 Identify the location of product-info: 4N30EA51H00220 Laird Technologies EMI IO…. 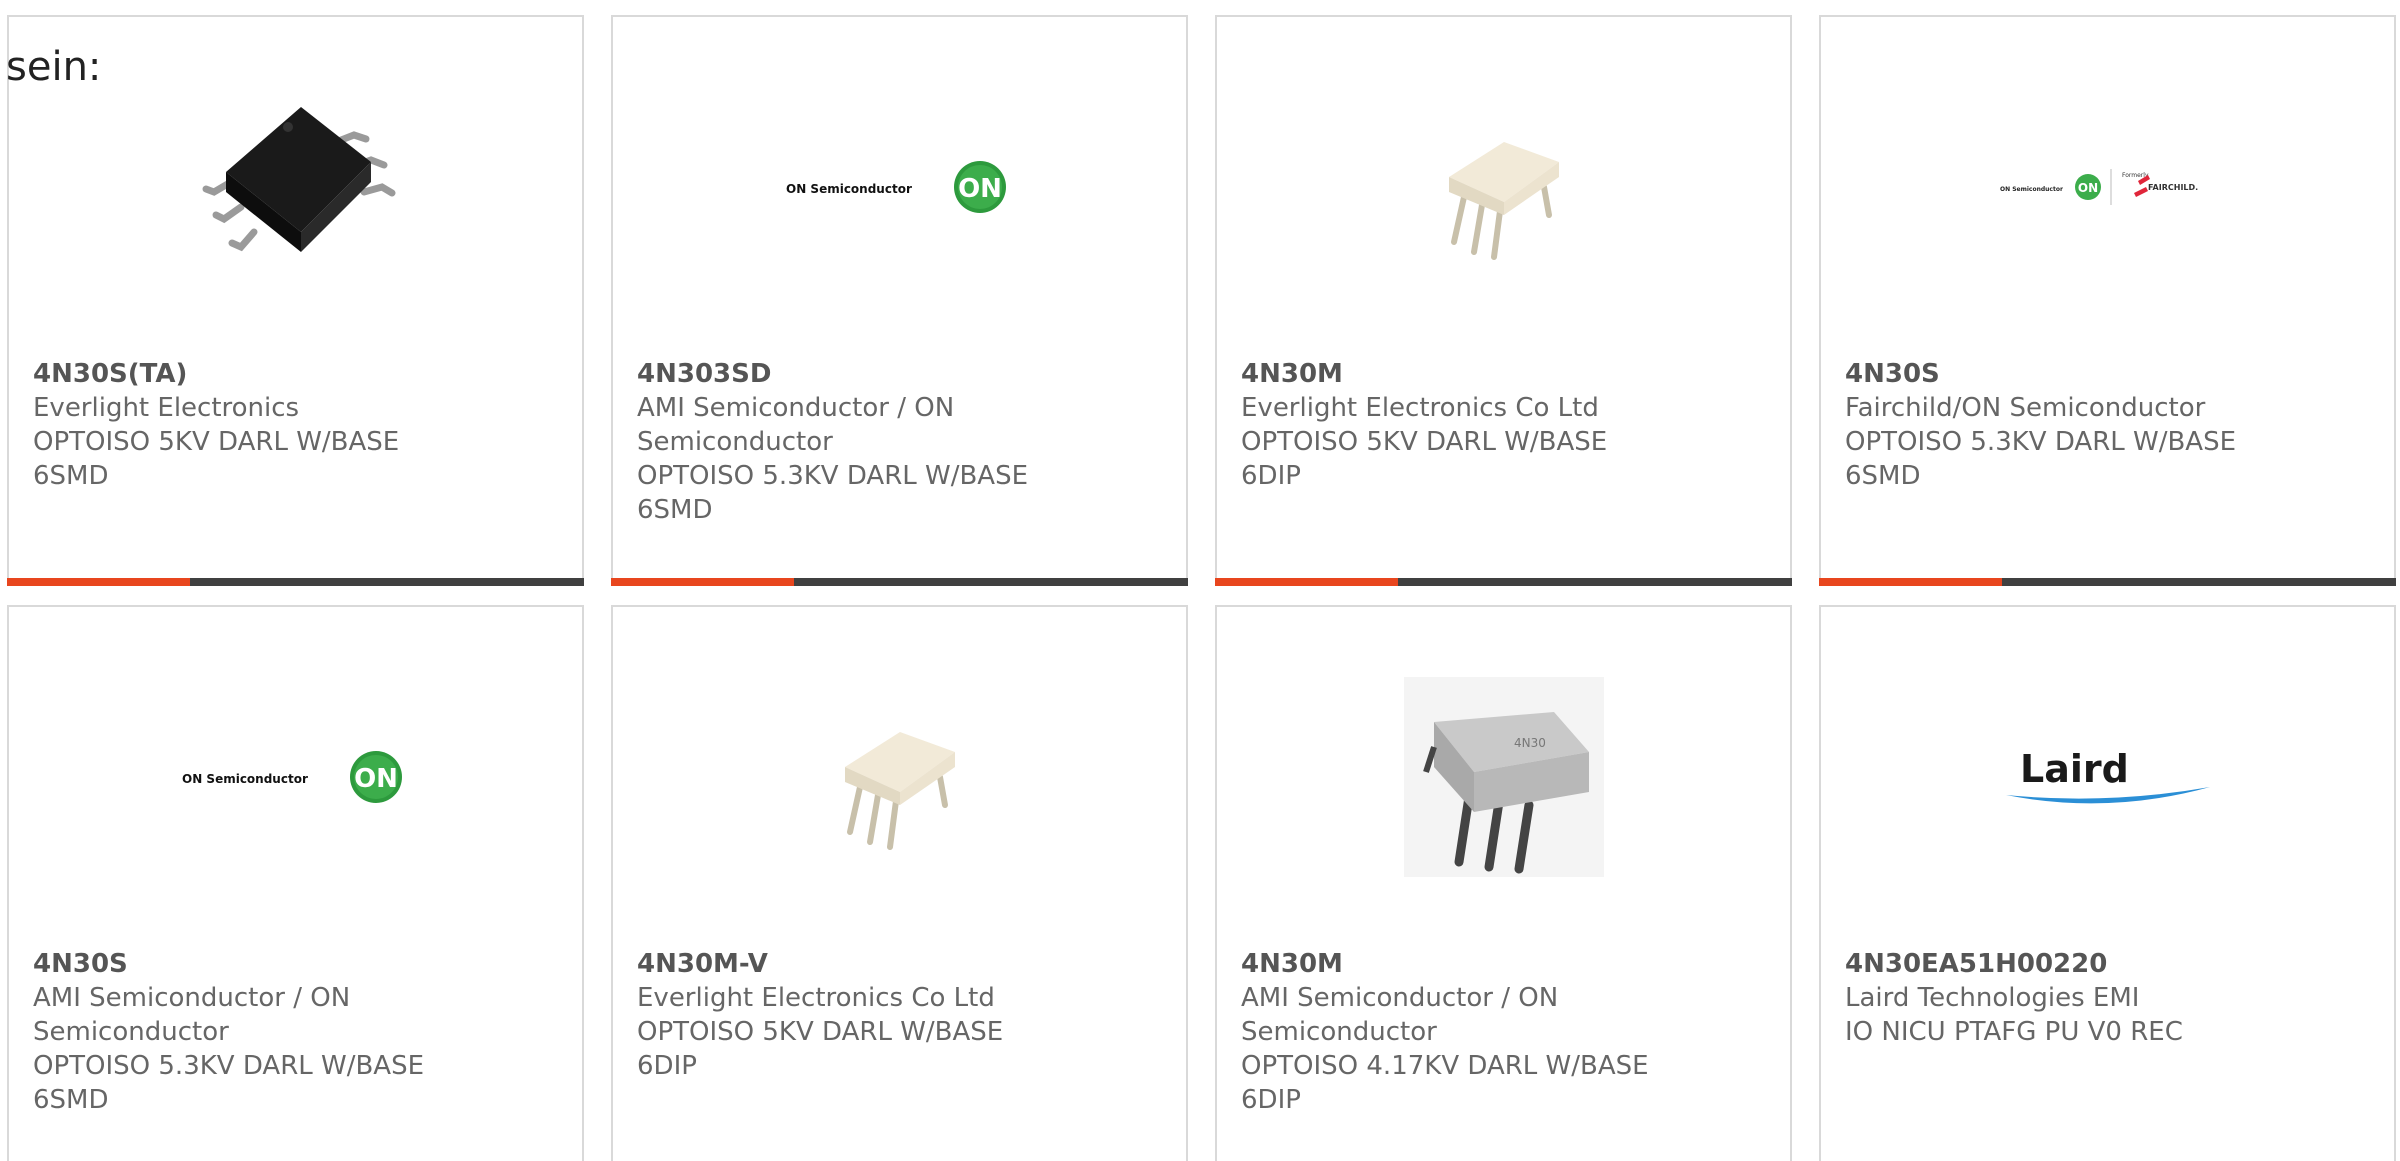
(2055, 998).